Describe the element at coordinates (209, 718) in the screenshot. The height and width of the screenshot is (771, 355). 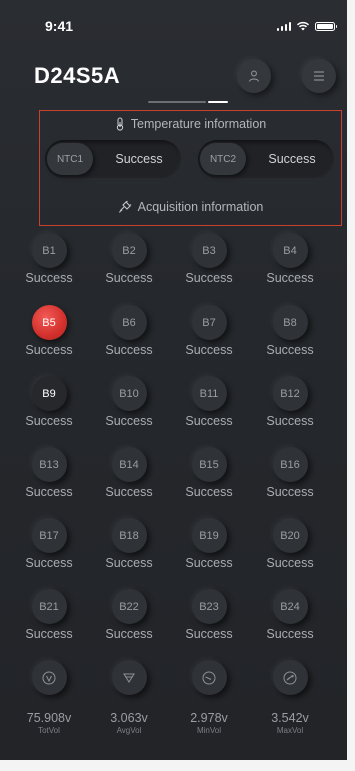
I see `stat-value: 2.978v` at that location.